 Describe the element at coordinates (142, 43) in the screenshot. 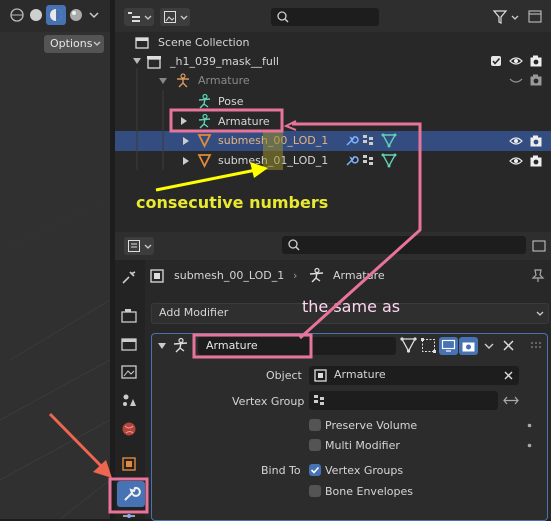

I see `scene-collection-icon` at that location.